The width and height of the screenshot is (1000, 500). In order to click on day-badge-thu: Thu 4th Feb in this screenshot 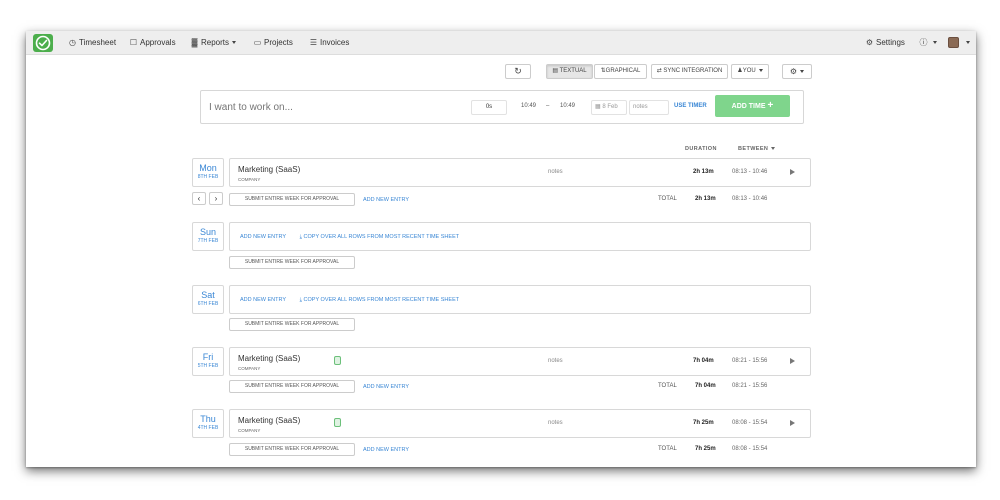, I will do `click(208, 423)`.